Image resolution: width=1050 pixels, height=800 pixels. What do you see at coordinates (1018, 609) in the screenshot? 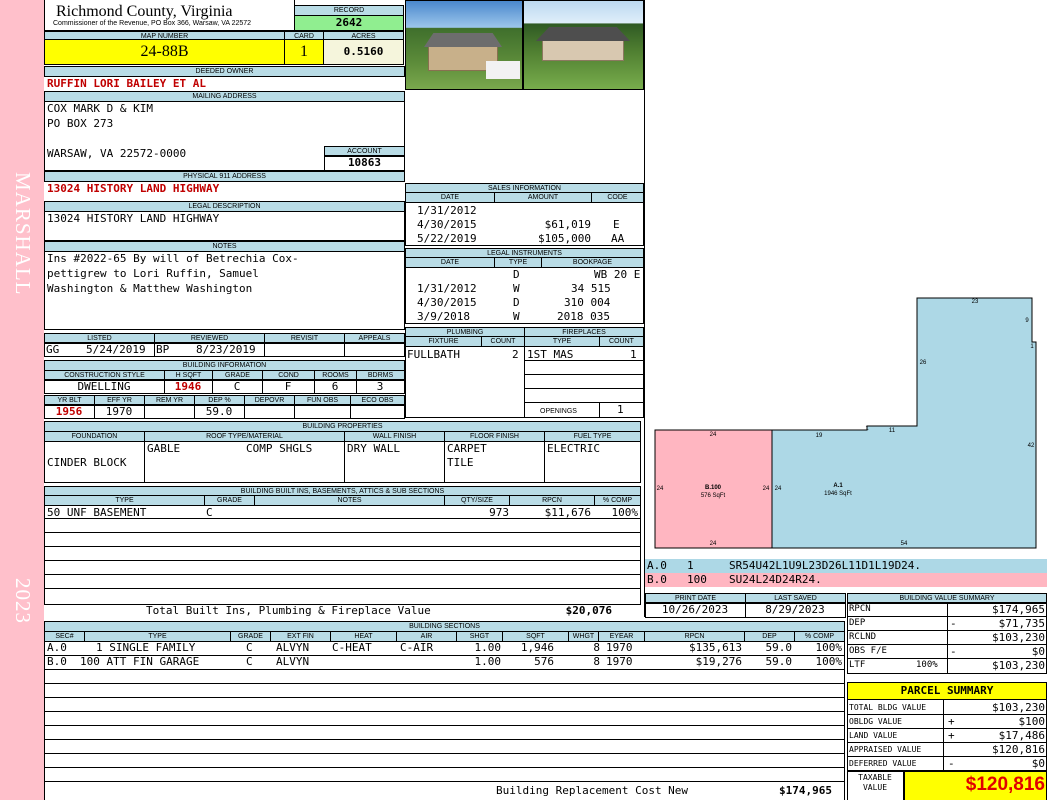
I see `bvs-rpcn-value: $174,965` at bounding box center [1018, 609].